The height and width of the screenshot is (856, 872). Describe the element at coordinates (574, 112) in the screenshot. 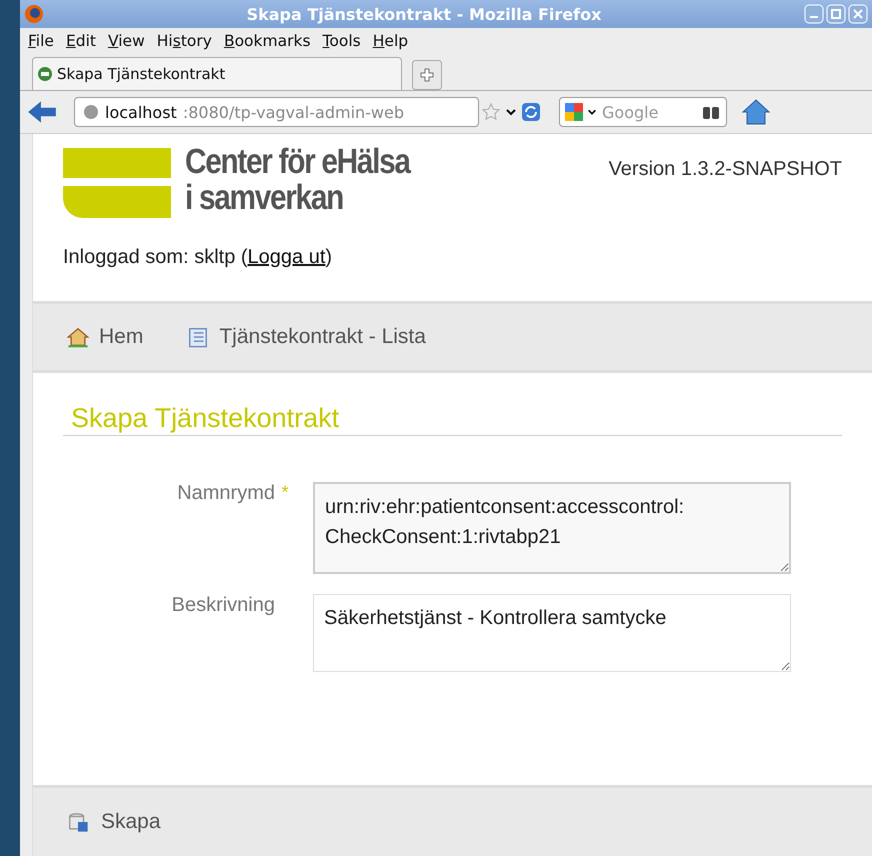

I see `search-engine-icon` at that location.